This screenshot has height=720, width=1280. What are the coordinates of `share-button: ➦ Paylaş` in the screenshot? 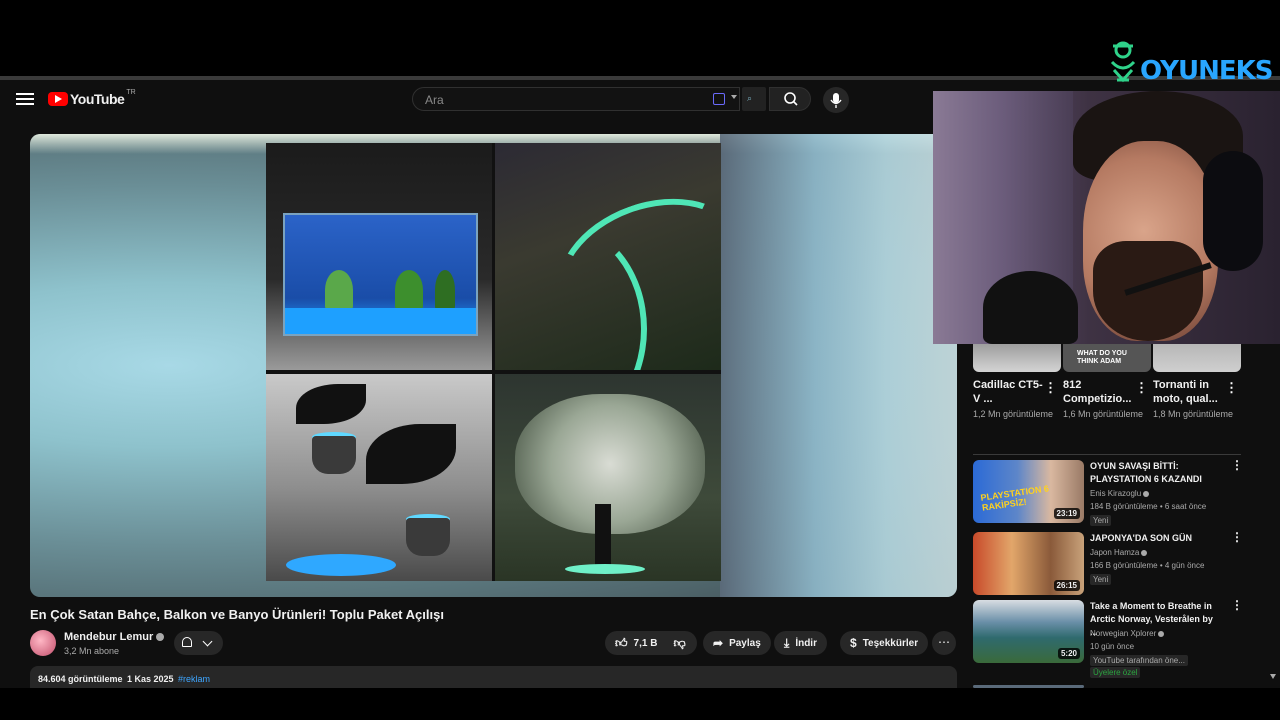 It's located at (737, 643).